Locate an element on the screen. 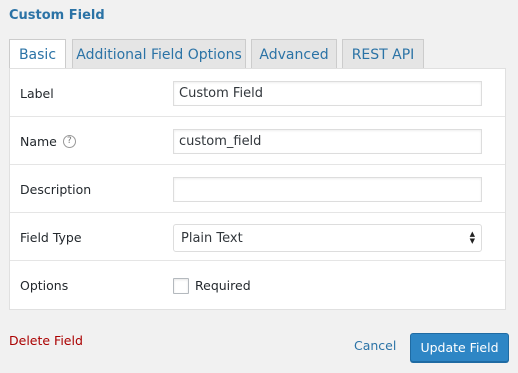 The image size is (518, 373). required-checkbox-label: Required is located at coordinates (223, 285).